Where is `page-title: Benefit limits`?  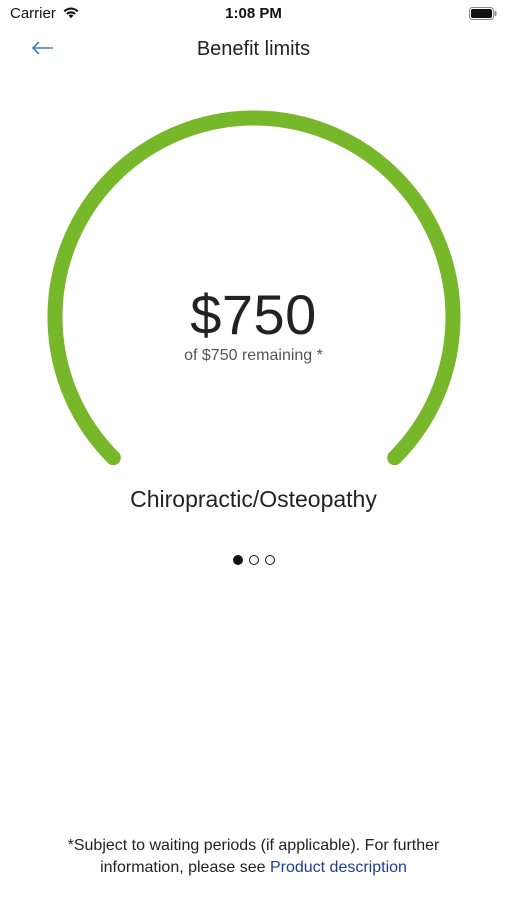 page-title: Benefit limits is located at coordinates (253, 49).